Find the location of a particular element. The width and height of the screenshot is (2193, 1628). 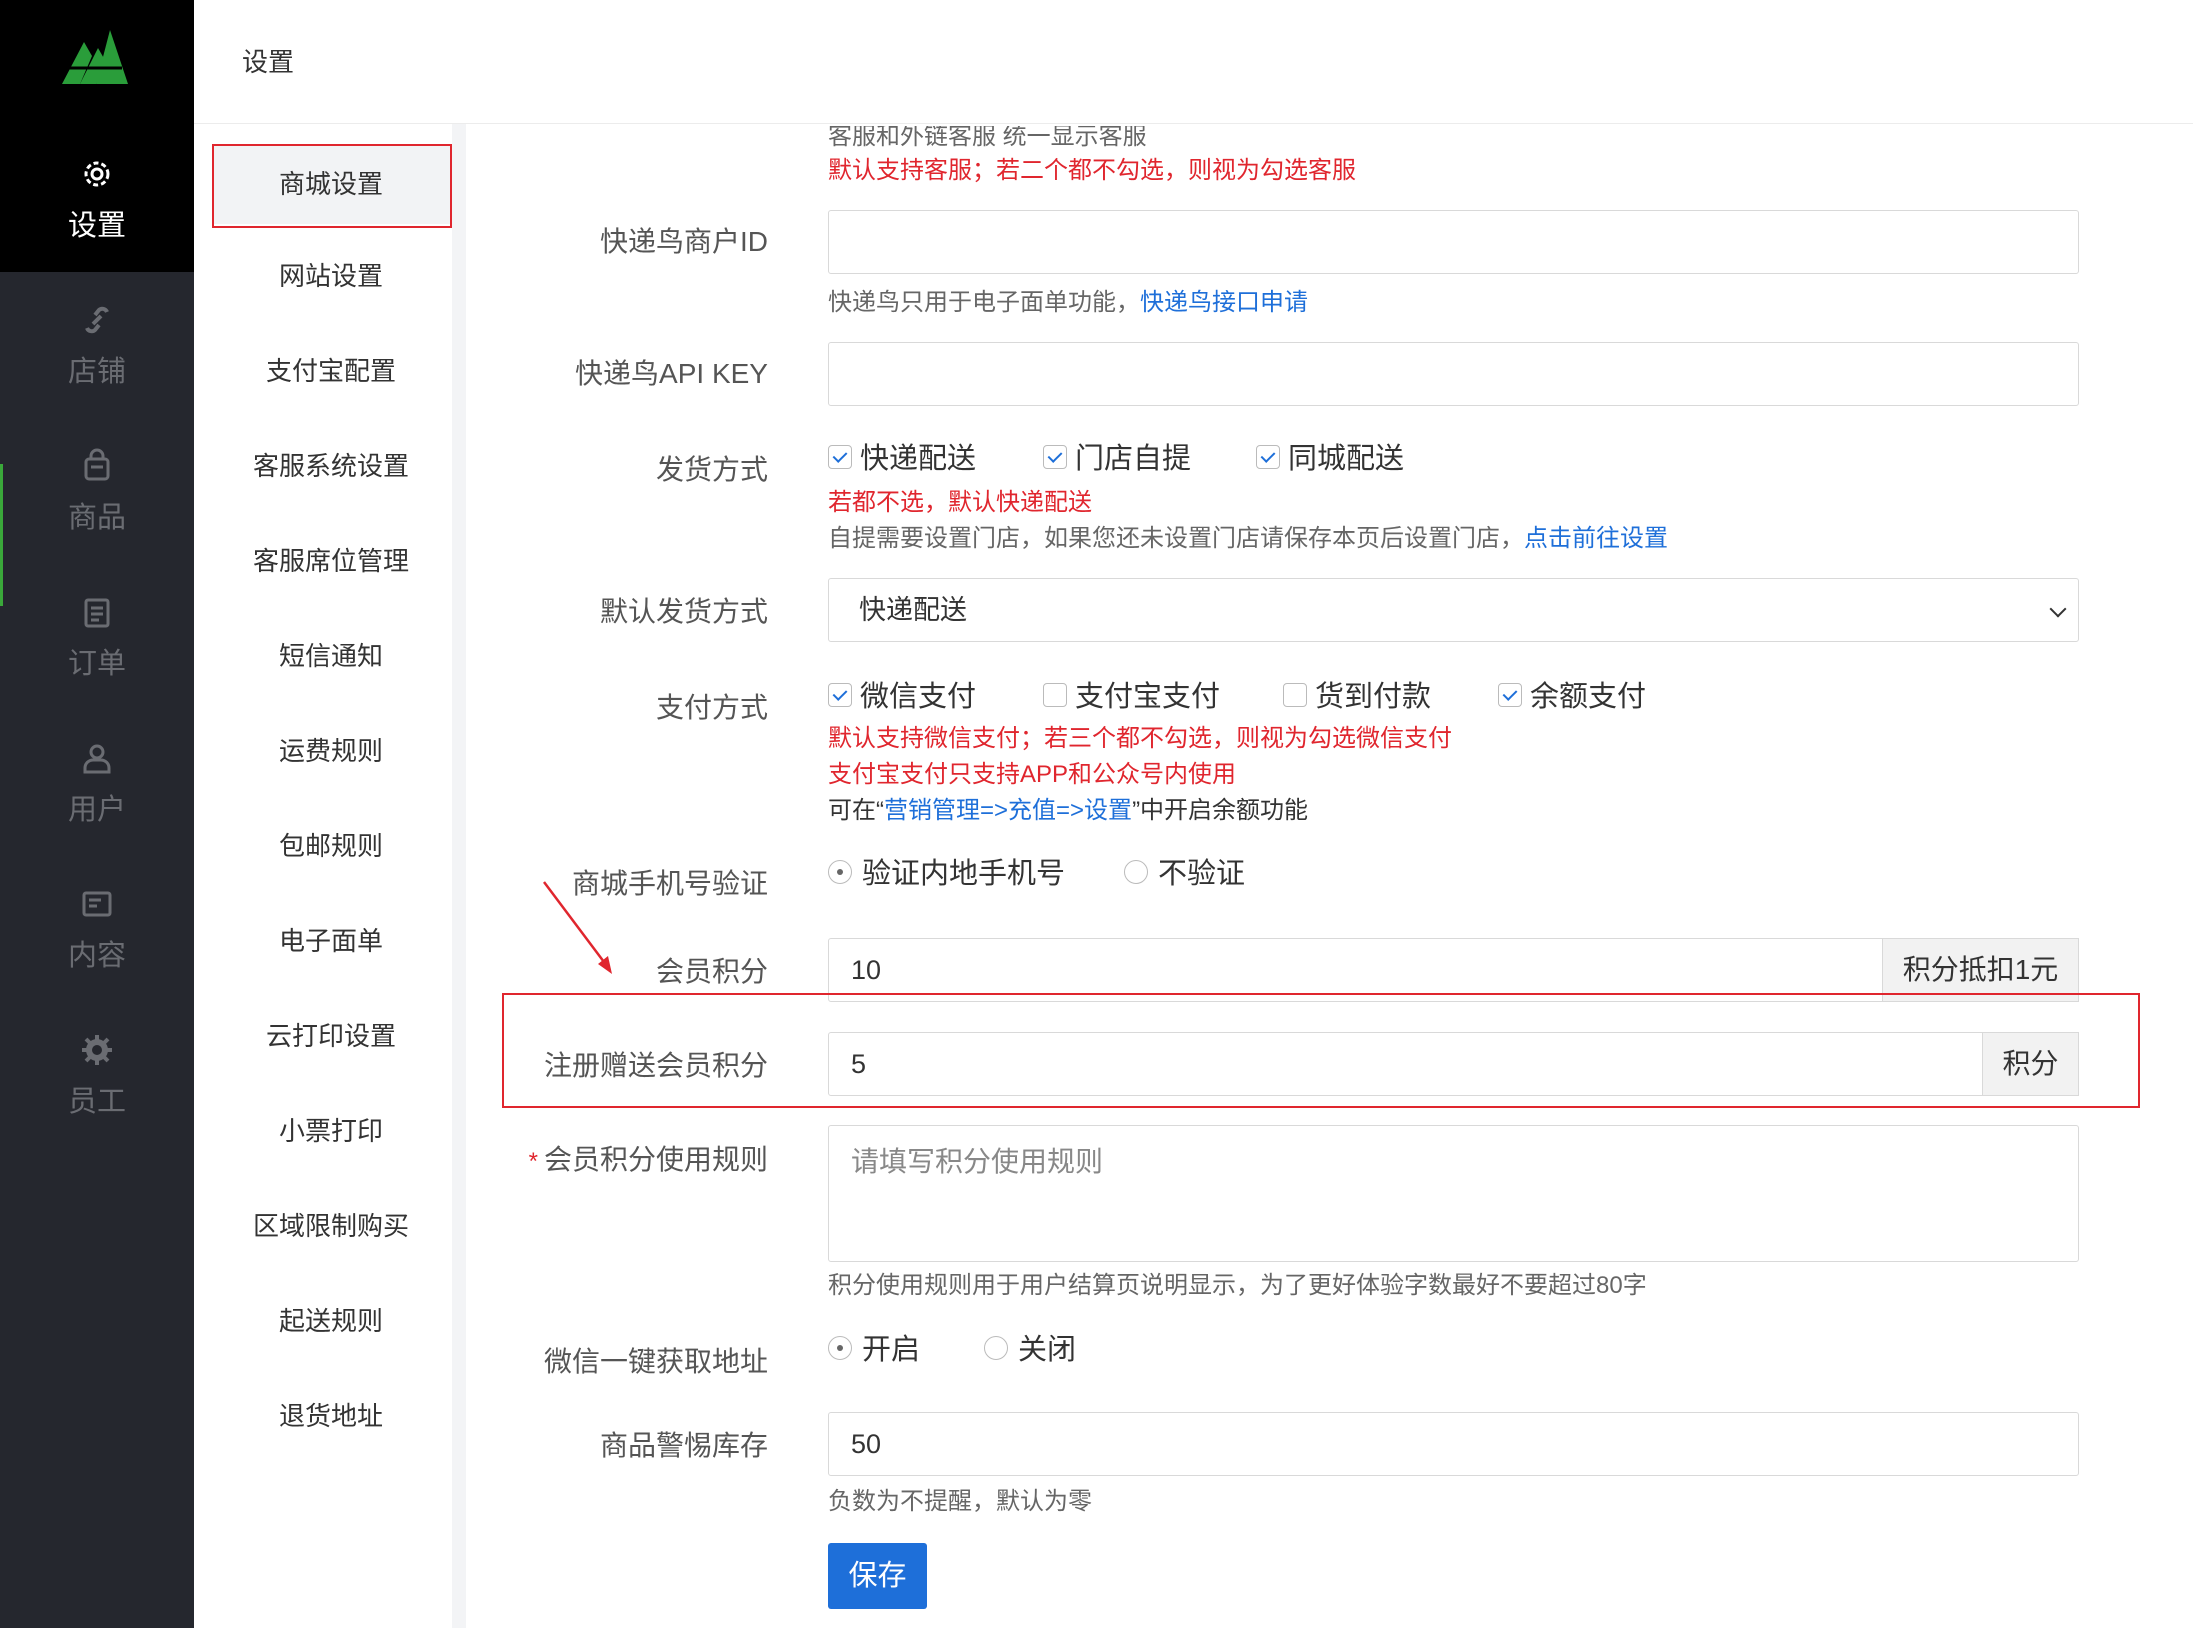

submenu-item-min-delivery: 起送规则 is located at coordinates (331, 1321).